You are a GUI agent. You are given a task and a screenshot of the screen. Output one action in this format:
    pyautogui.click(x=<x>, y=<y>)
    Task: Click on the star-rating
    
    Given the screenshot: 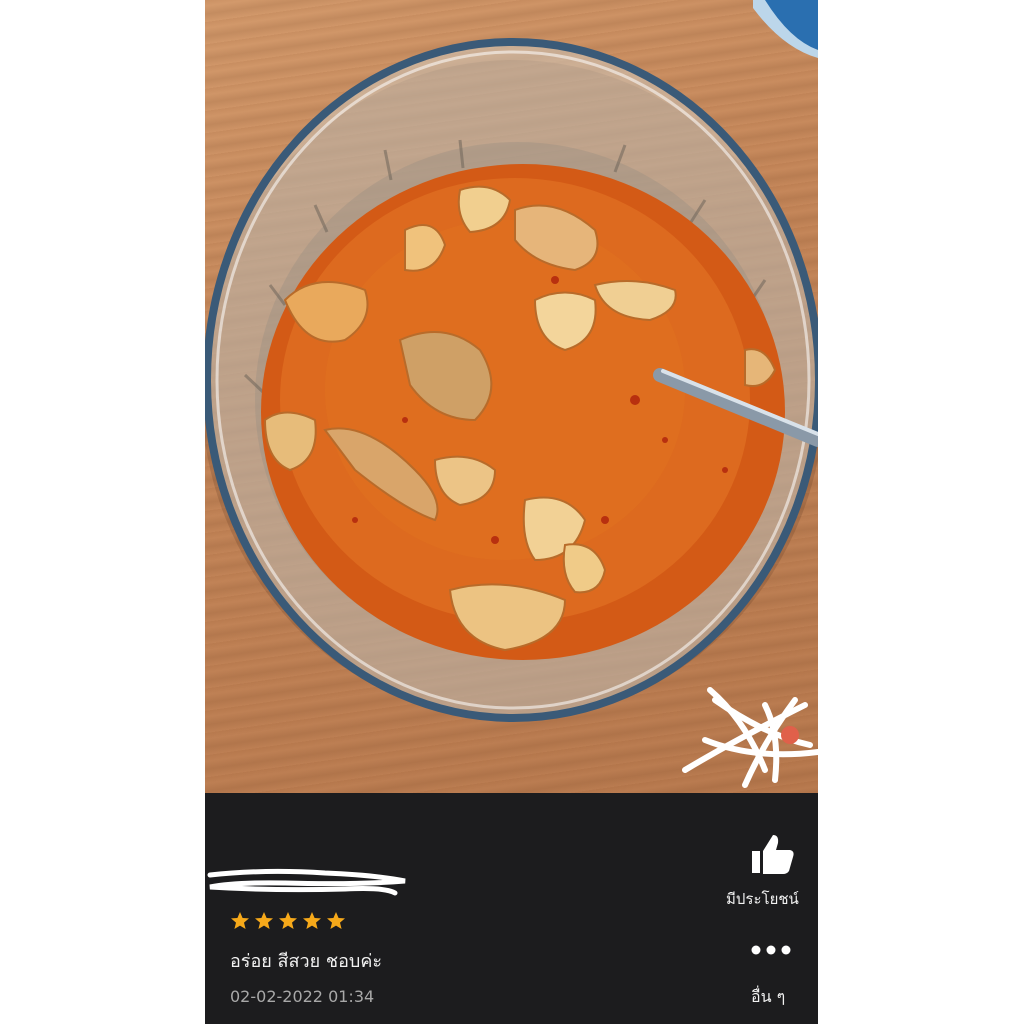 What is the action you would take?
    pyautogui.click(x=288, y=921)
    